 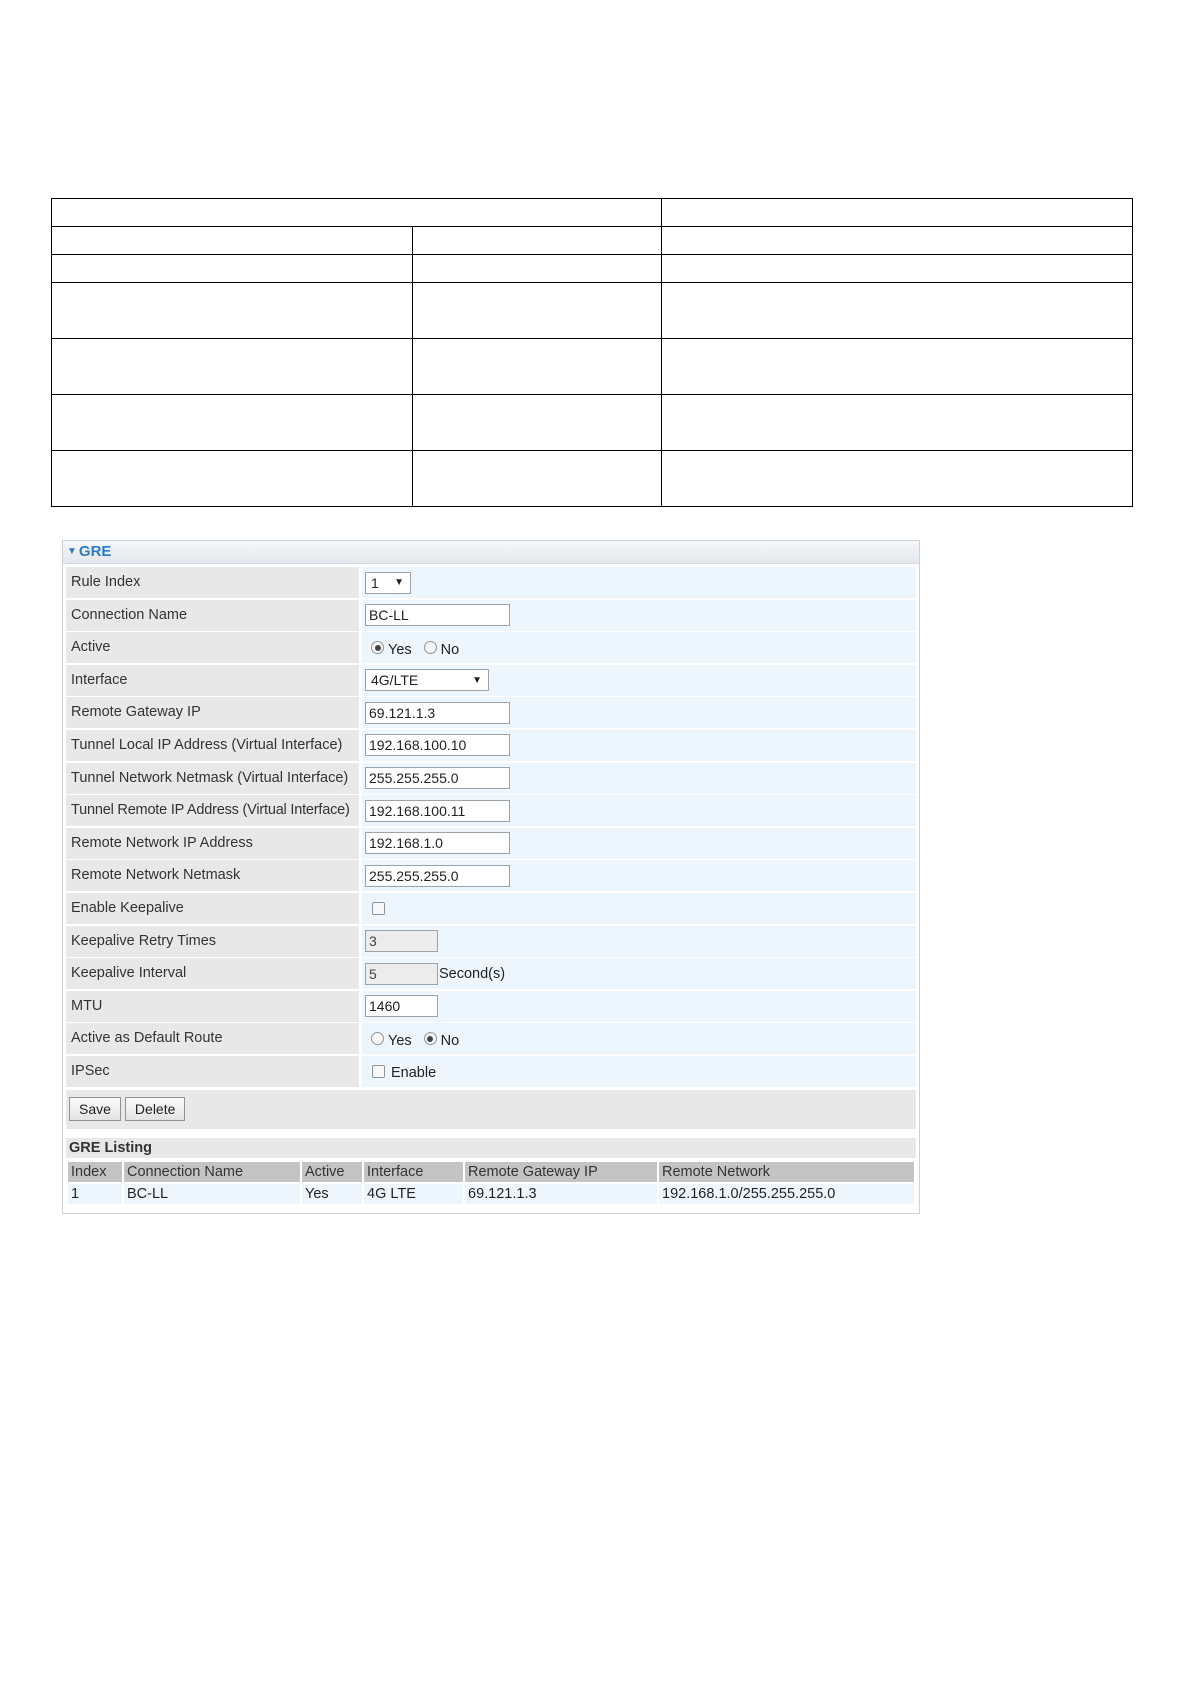 I want to click on default-route-label: Active as Default Route, so click(x=214, y=1039).